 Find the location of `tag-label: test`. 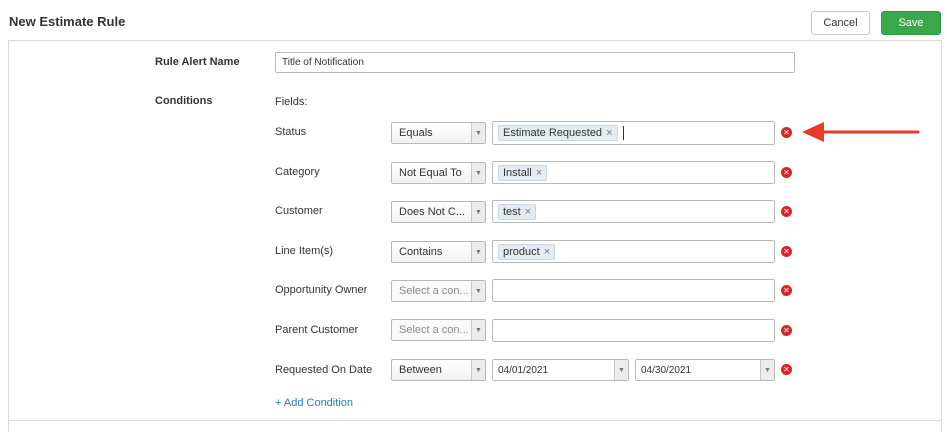

tag-label: test is located at coordinates (512, 211).